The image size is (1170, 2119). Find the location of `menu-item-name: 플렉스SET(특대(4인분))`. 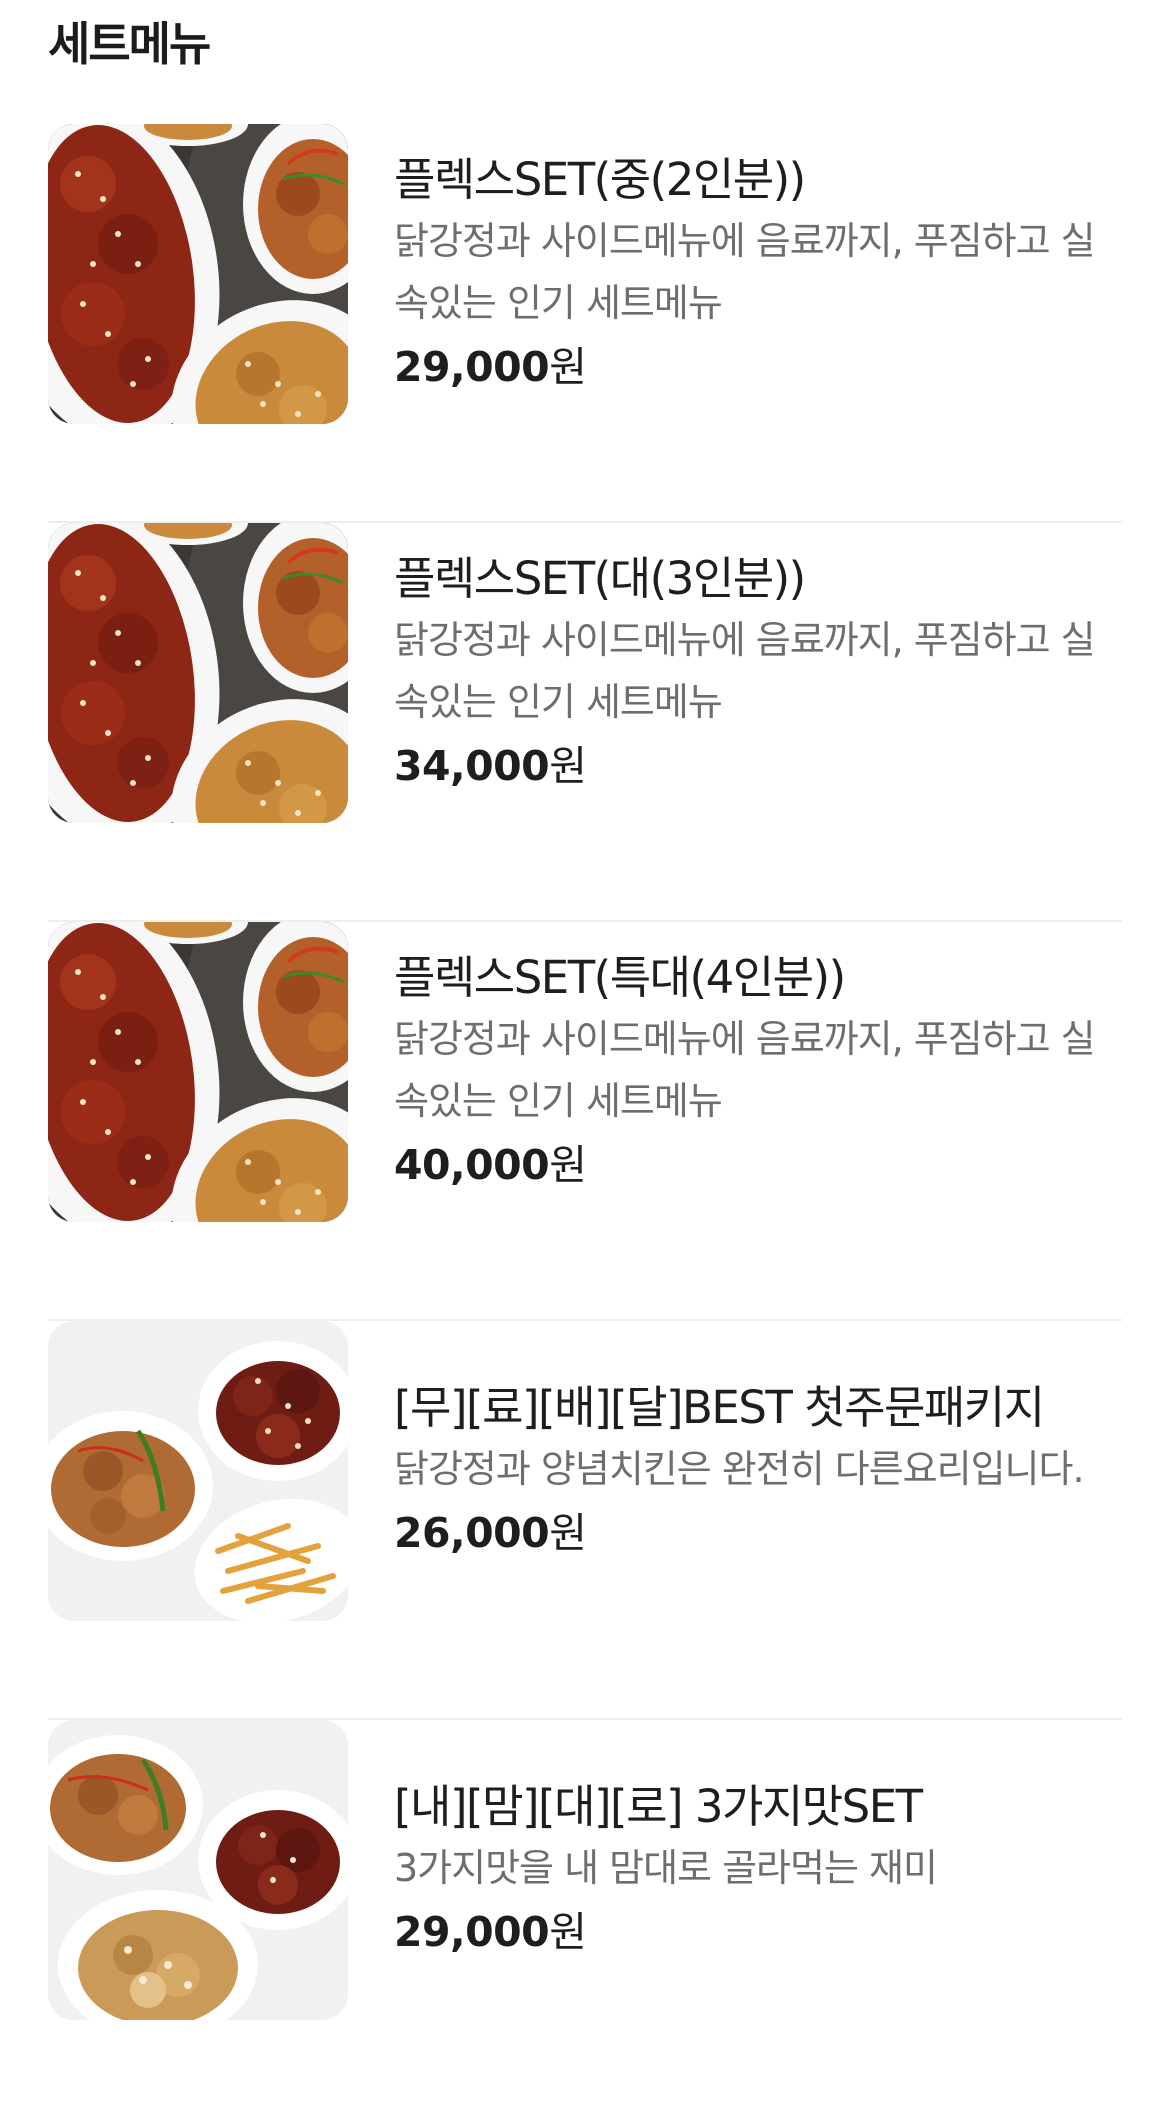

menu-item-name: 플렉스SET(특대(4인분)) is located at coordinates (620, 977).